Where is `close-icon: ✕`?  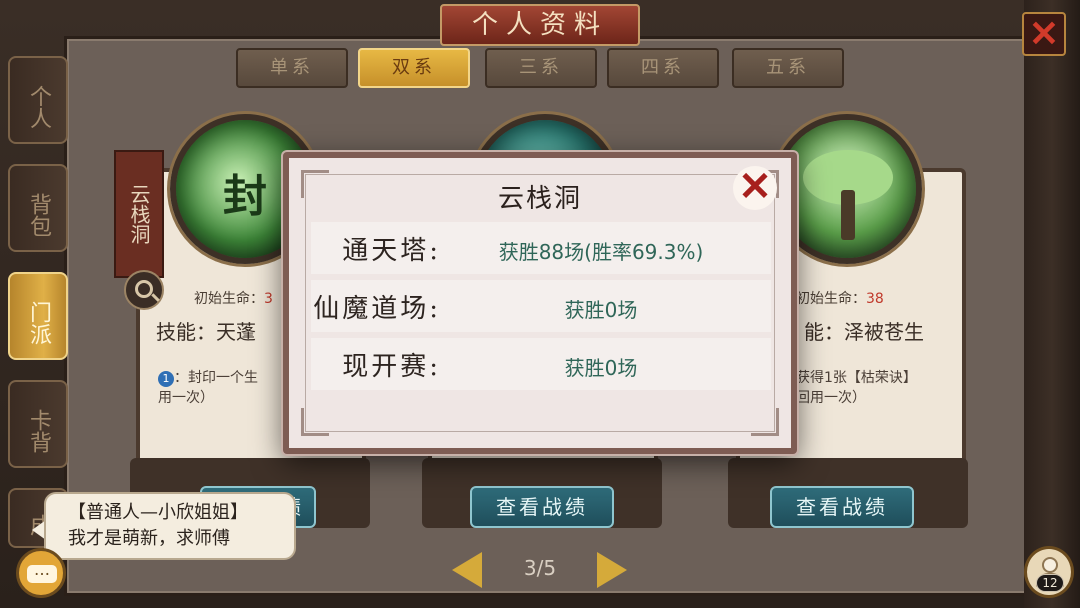
close-icon: ✕ is located at coordinates (755, 188).